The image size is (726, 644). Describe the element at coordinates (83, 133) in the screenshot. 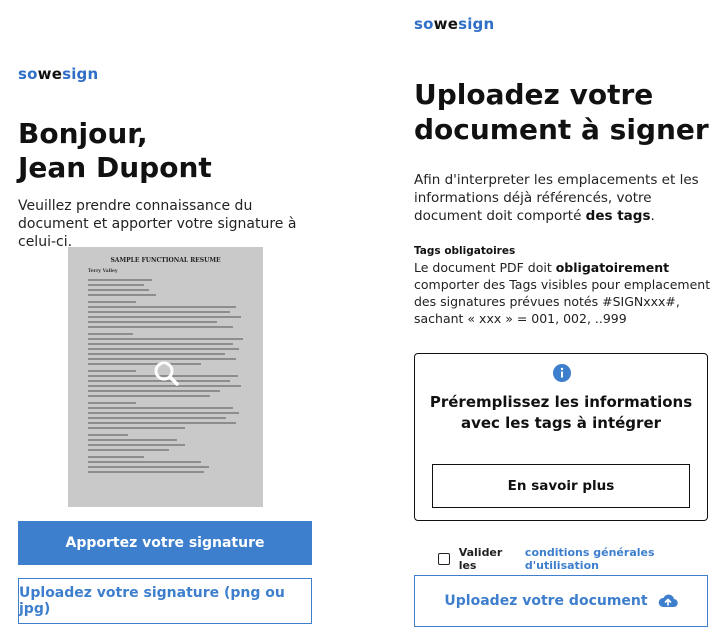

I see `greeting-line-1: Bonjour,` at that location.